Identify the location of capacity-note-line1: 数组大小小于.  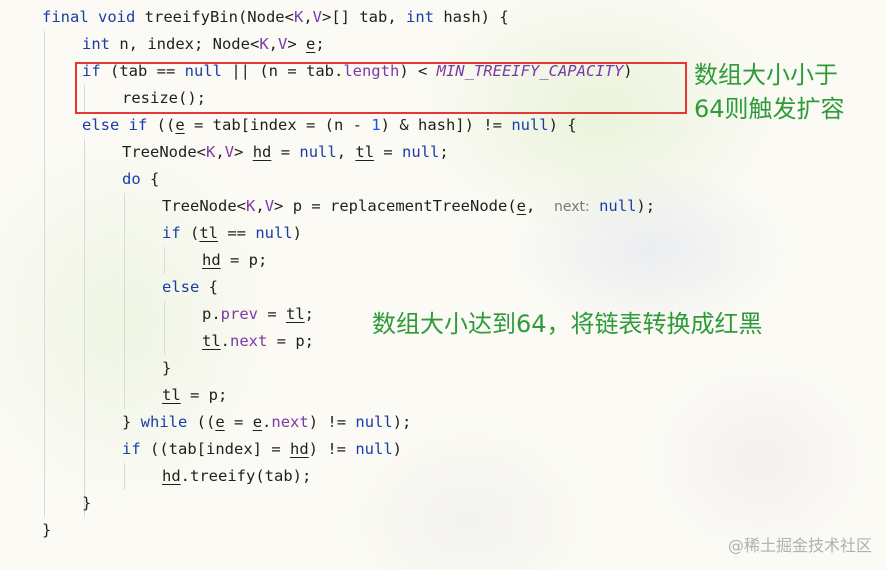
(766, 75).